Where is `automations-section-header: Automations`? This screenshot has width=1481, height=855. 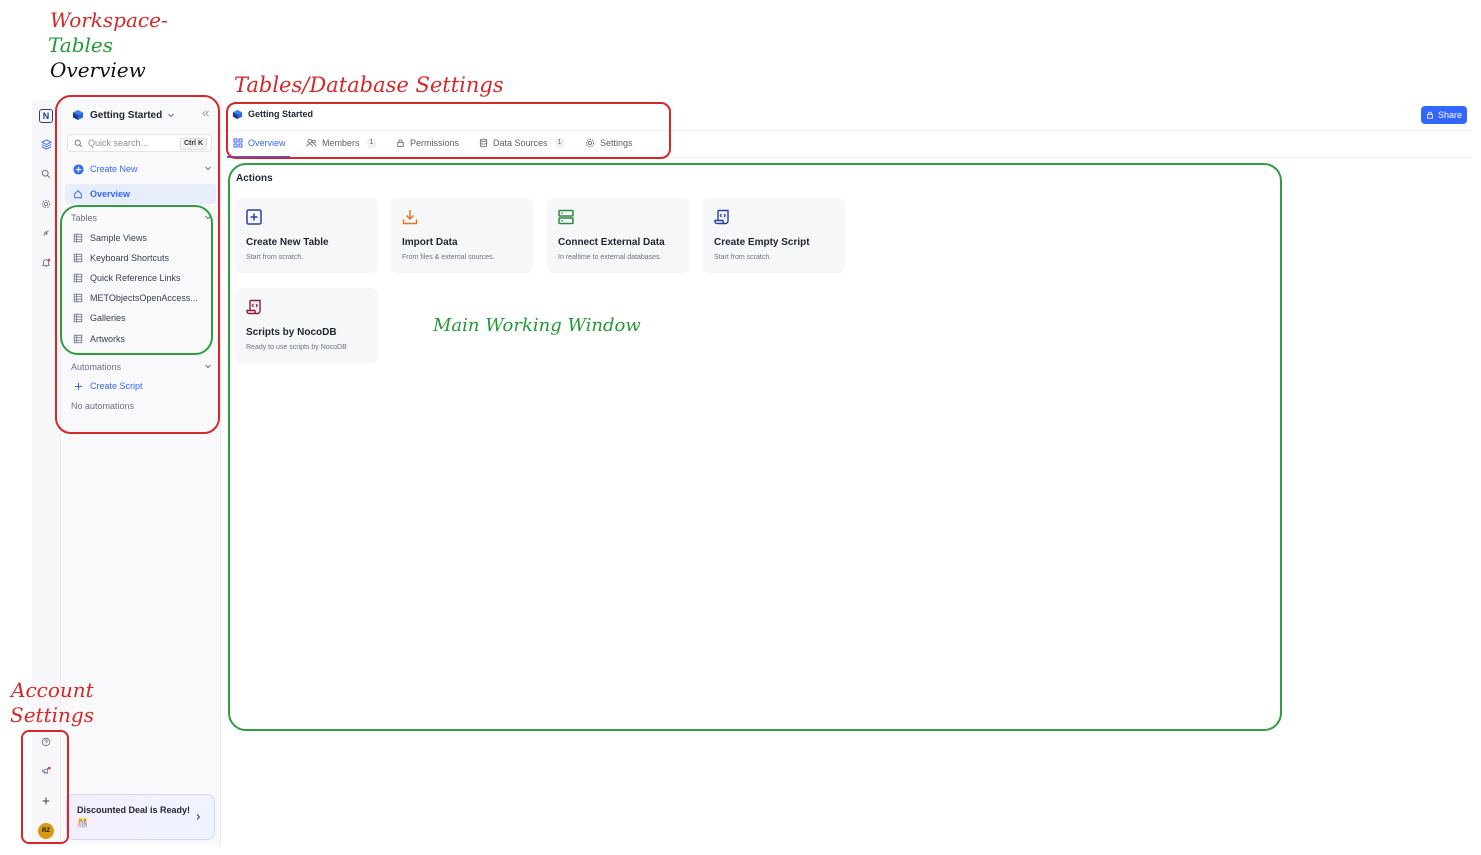
automations-section-header: Automations is located at coordinates (140, 367).